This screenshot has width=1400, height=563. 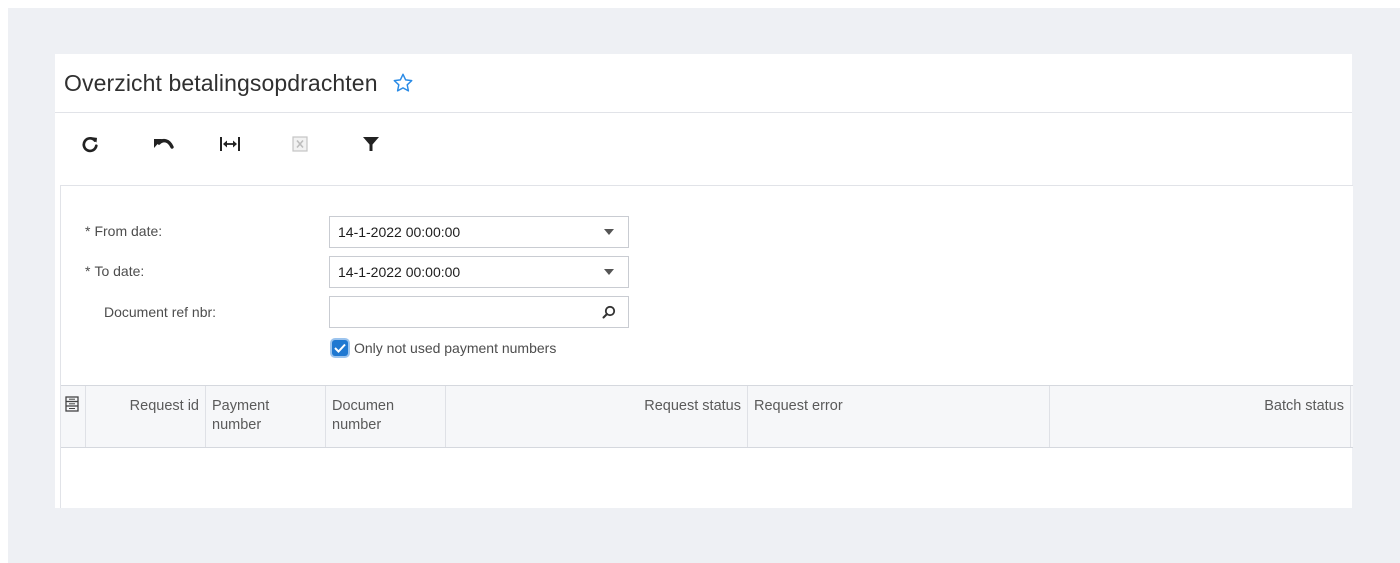 I want to click on to-date-field: 14-1-2022 00:00:00, so click(x=479, y=272).